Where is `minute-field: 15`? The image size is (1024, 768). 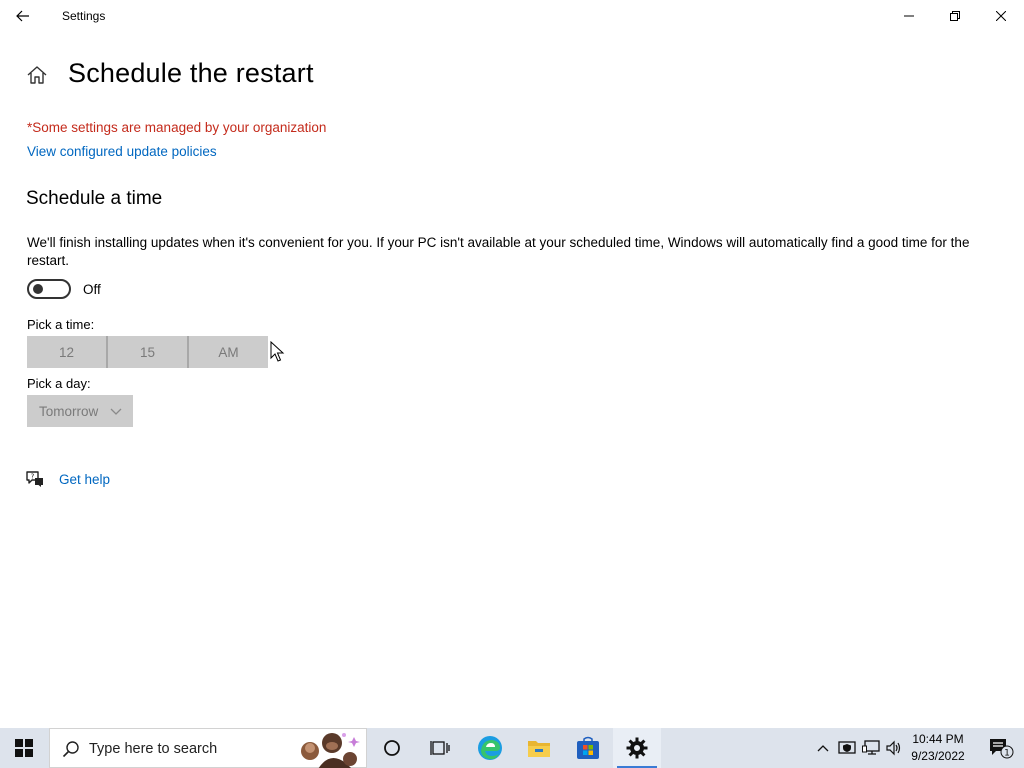 minute-field: 15 is located at coordinates (147, 352).